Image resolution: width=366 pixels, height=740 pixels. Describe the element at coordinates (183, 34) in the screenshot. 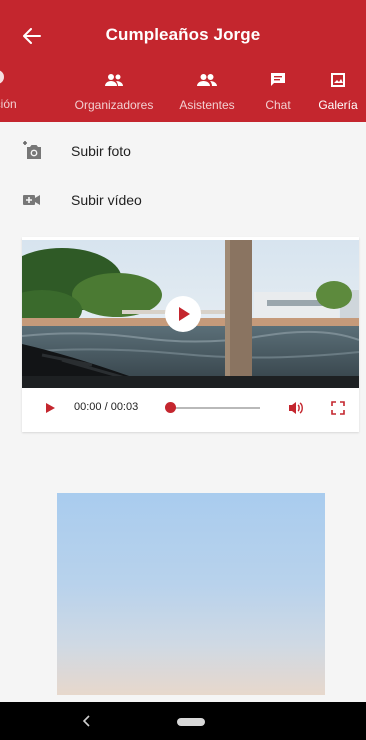

I see `page-title: Cumpleaños Jorge` at that location.